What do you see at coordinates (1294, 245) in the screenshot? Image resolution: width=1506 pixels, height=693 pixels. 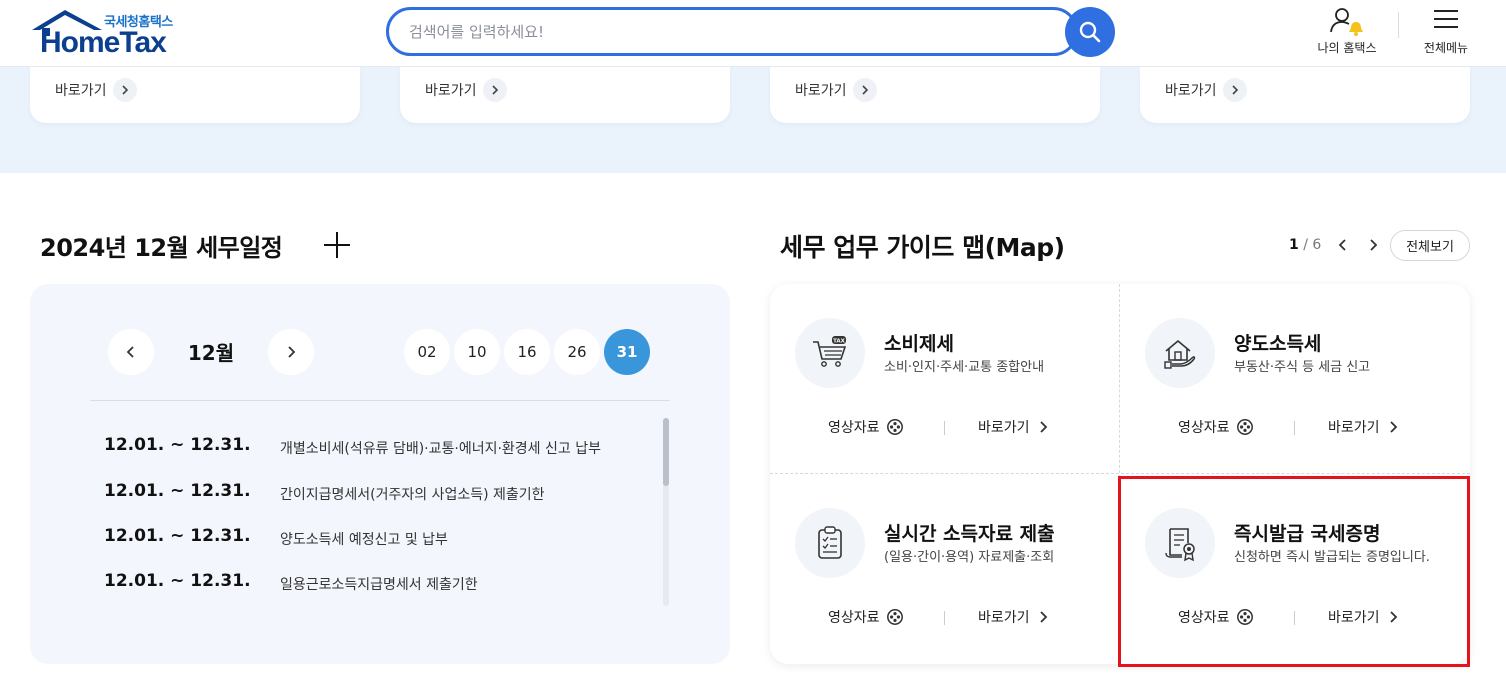 I see `pager-current: 1` at bounding box center [1294, 245].